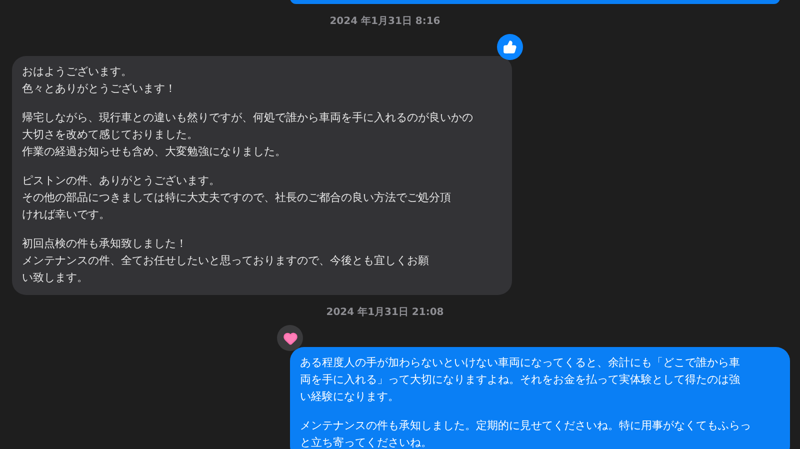  Describe the element at coordinates (520, 380) in the screenshot. I see `message-paragraph: ある程度人の手が加わらないといけない車両になってくると、余計にも「どこで誰から車 両を手に入れる」って大切になりますよね。それをお金を払って実体験として得たのは強 い経験になります。` at that location.